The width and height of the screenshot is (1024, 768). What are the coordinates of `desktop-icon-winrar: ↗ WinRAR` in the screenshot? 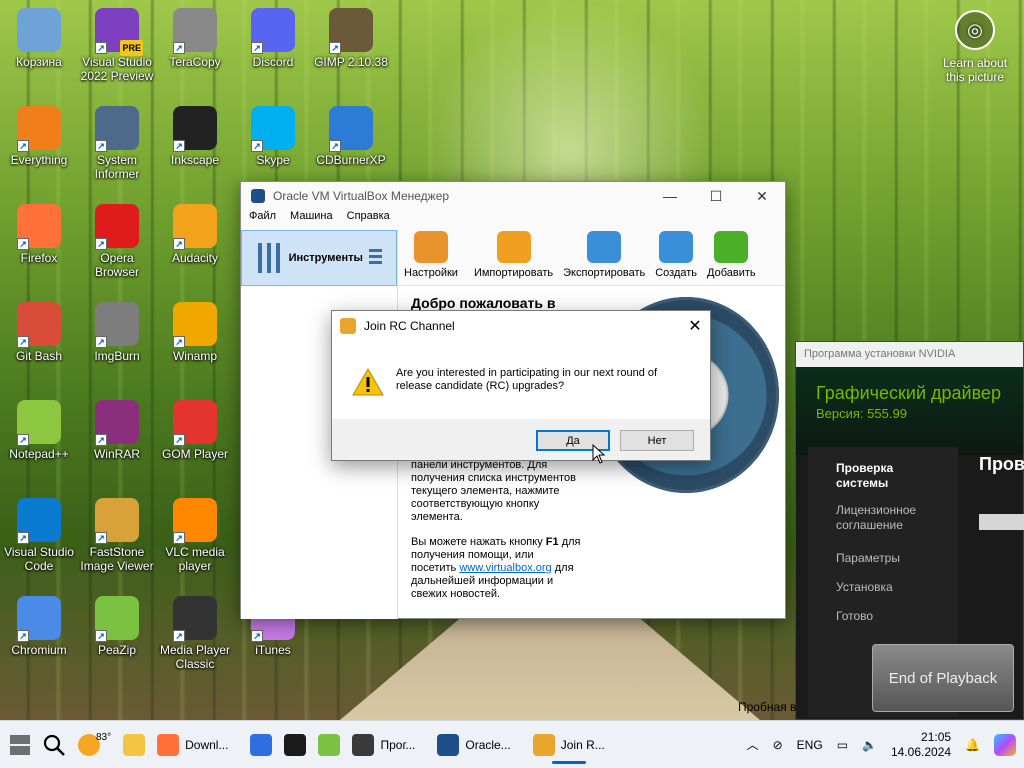 It's located at (117, 430).